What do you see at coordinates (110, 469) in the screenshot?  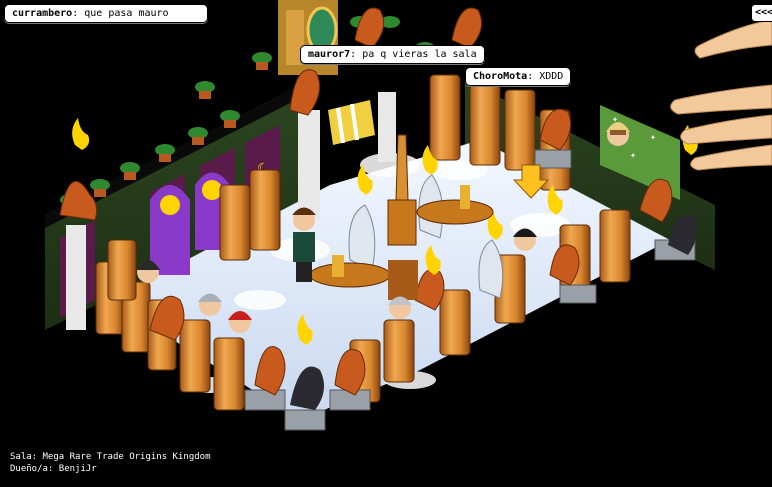 I see `room-owner-line: Dueño/a: BenjiJr` at bounding box center [110, 469].